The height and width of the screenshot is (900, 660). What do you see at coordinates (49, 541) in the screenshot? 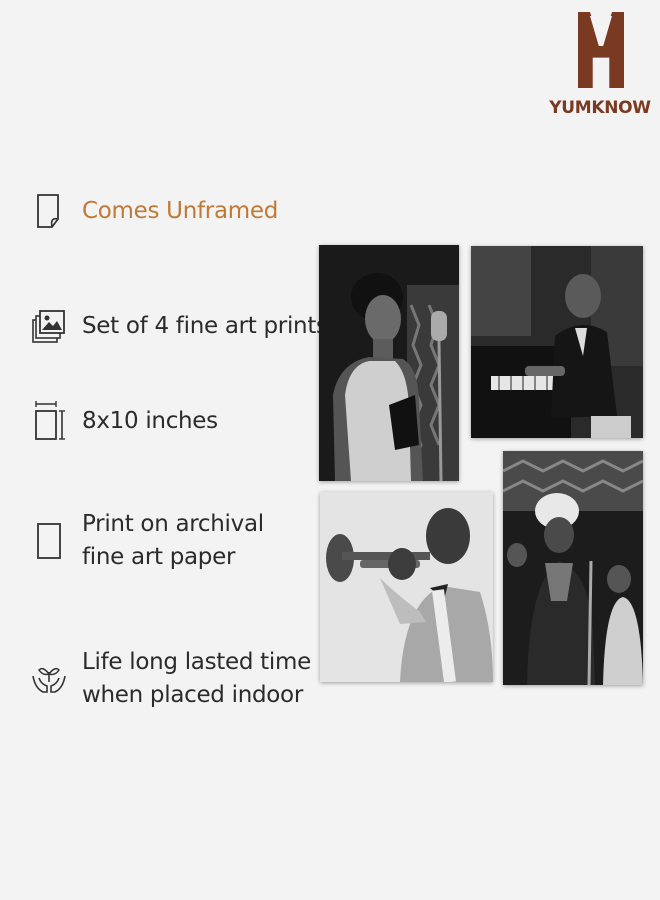
I see `paper-sheet-icon` at bounding box center [49, 541].